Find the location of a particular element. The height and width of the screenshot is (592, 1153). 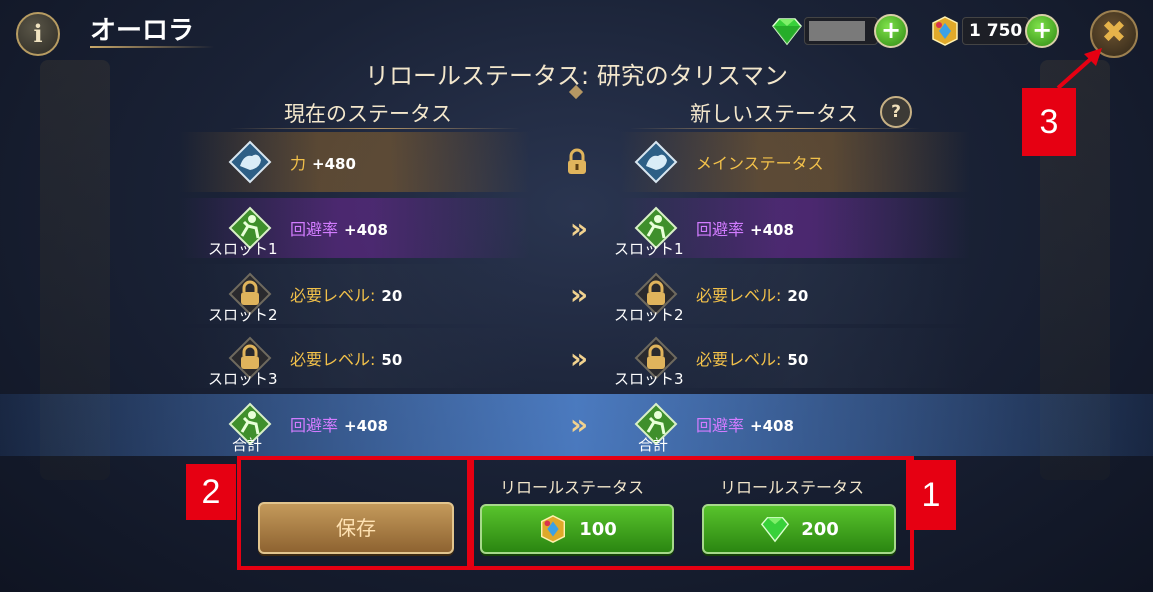

current-slot2-stat: 必要レベル: 20 スロット2 is located at coordinates (358, 294).